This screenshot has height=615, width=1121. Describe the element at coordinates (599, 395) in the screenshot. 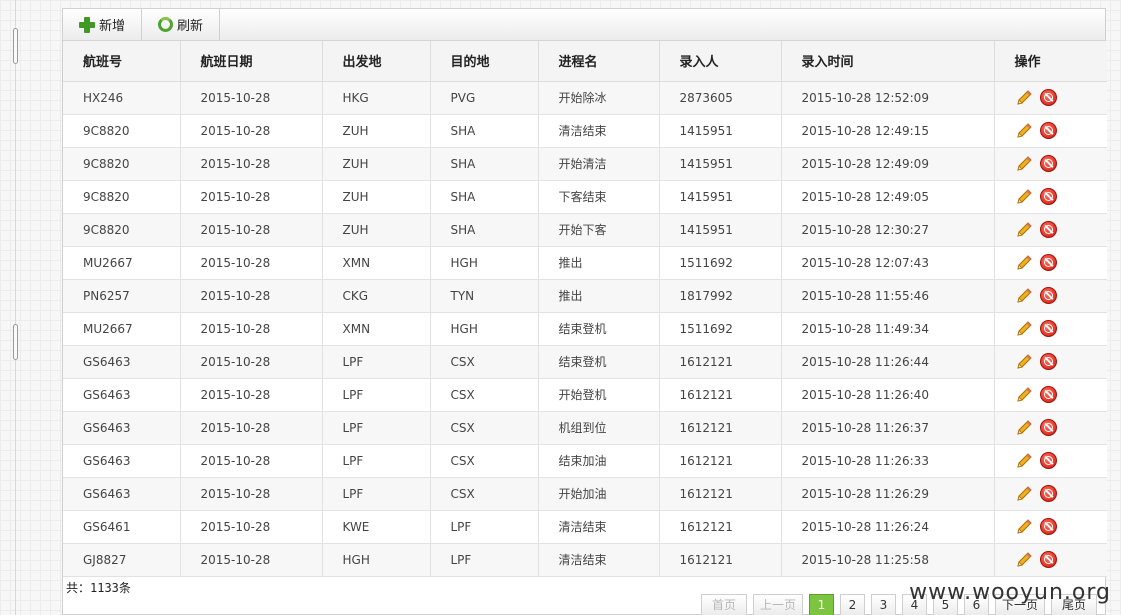

I see `process-cell: 开始登机` at that location.